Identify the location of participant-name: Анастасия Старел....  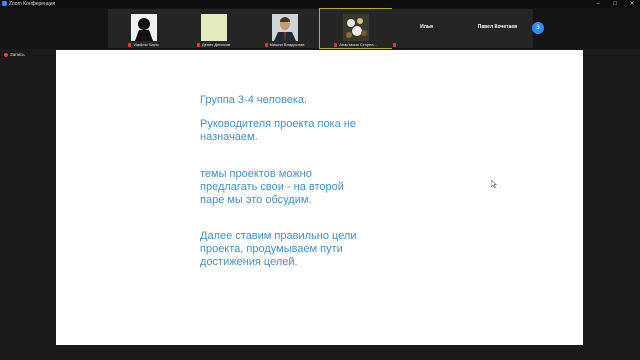
(358, 44).